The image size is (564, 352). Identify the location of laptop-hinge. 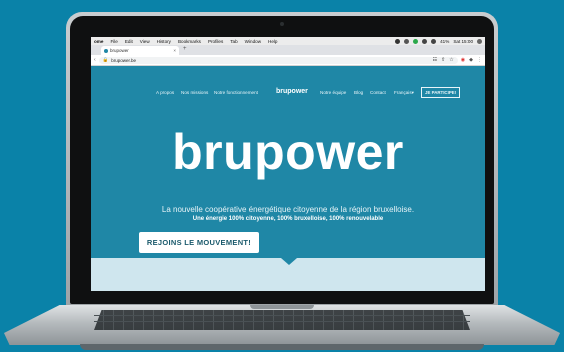
(282, 307).